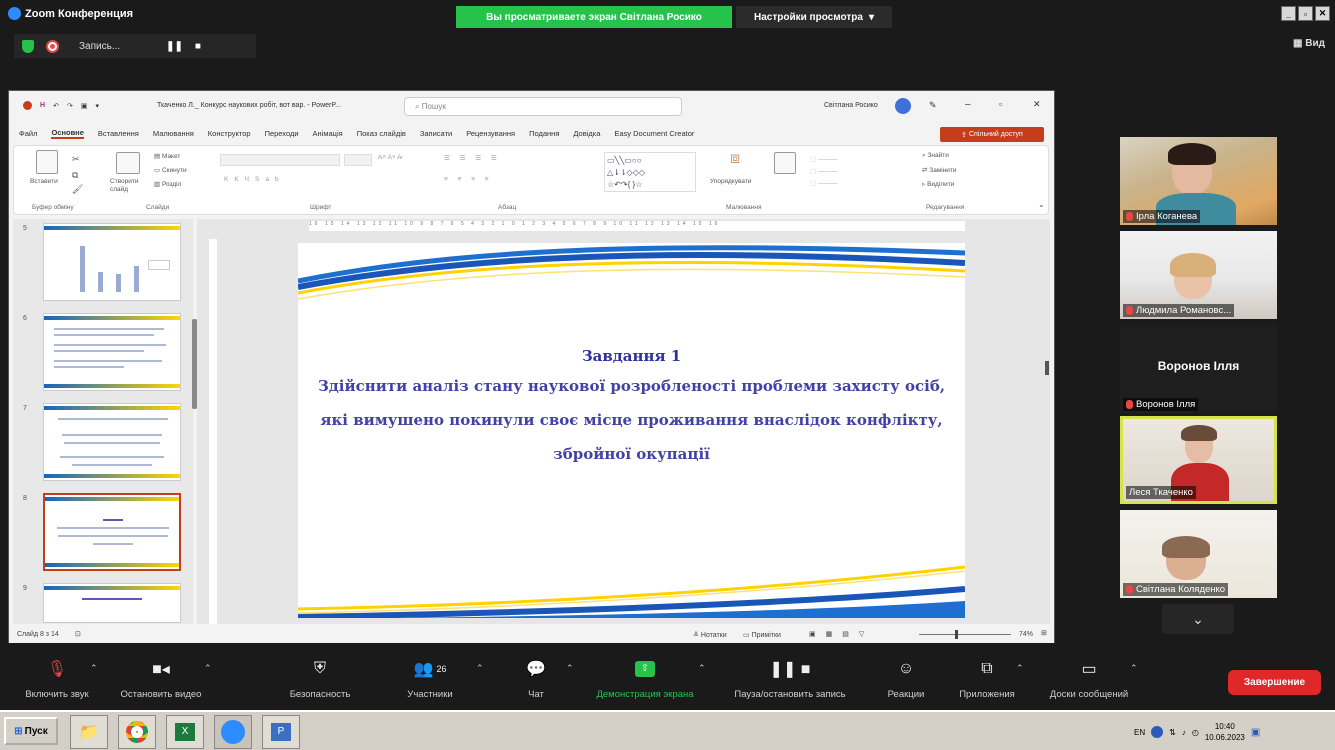  Describe the element at coordinates (161, 679) in the screenshot. I see `stop-video-button: ■◂ Остановить видео` at that location.